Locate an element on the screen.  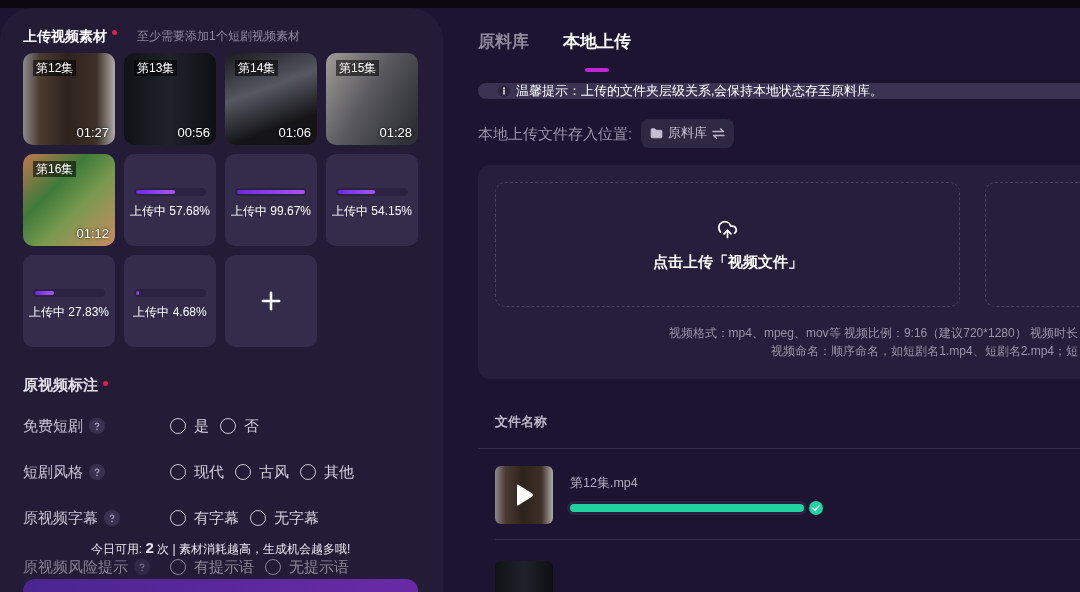
upload-dropzone: 点击上传「视频文件」 is located at coordinates (727, 244).